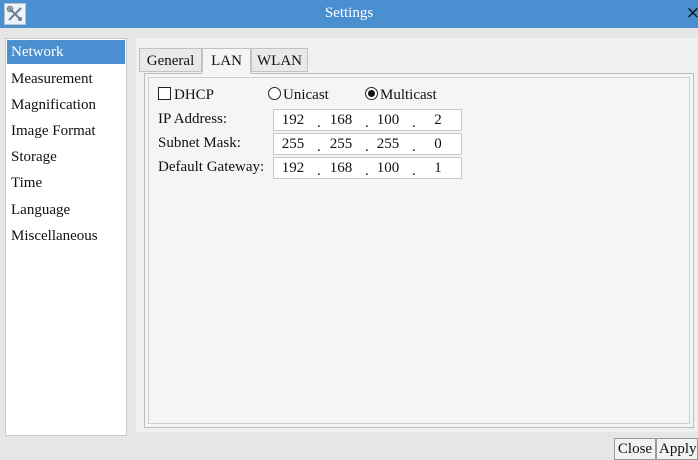 The height and width of the screenshot is (460, 698). I want to click on default-gateway-field: . . ., so click(367, 168).